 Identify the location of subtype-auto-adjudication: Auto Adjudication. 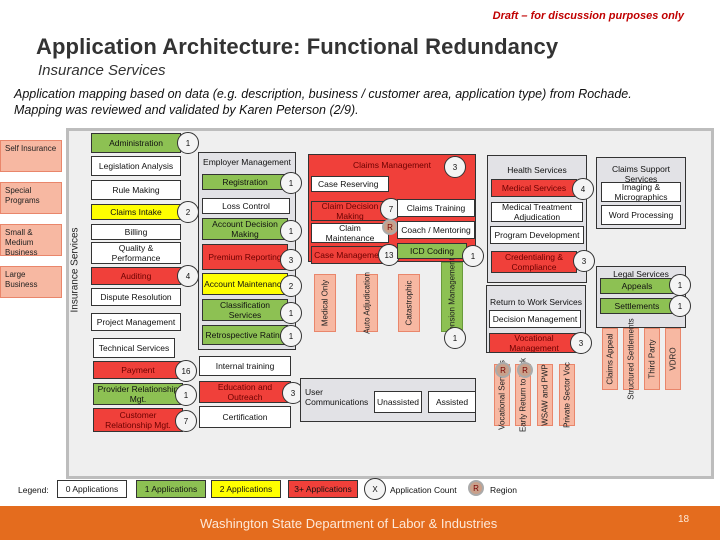
(367, 303).